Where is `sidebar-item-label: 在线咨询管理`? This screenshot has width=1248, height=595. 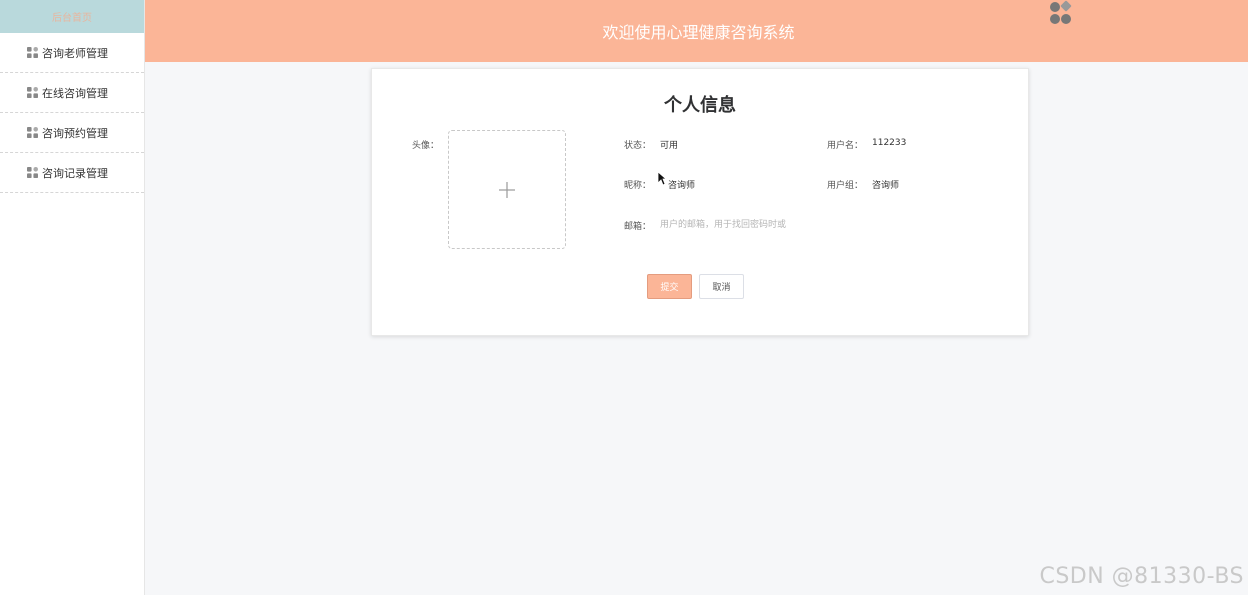 sidebar-item-label: 在线咨询管理 is located at coordinates (75, 93).